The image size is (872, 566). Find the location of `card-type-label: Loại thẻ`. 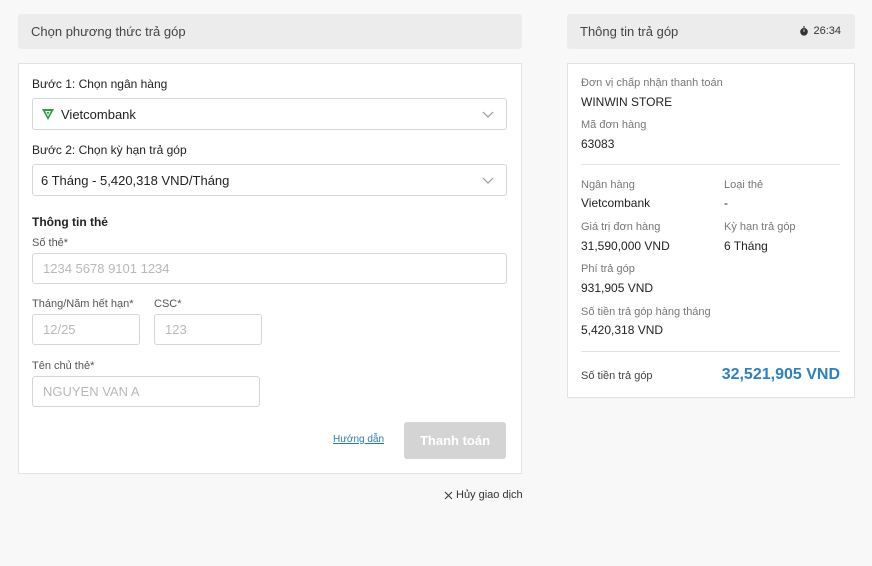

card-type-label: Loại thẻ is located at coordinates (744, 185).